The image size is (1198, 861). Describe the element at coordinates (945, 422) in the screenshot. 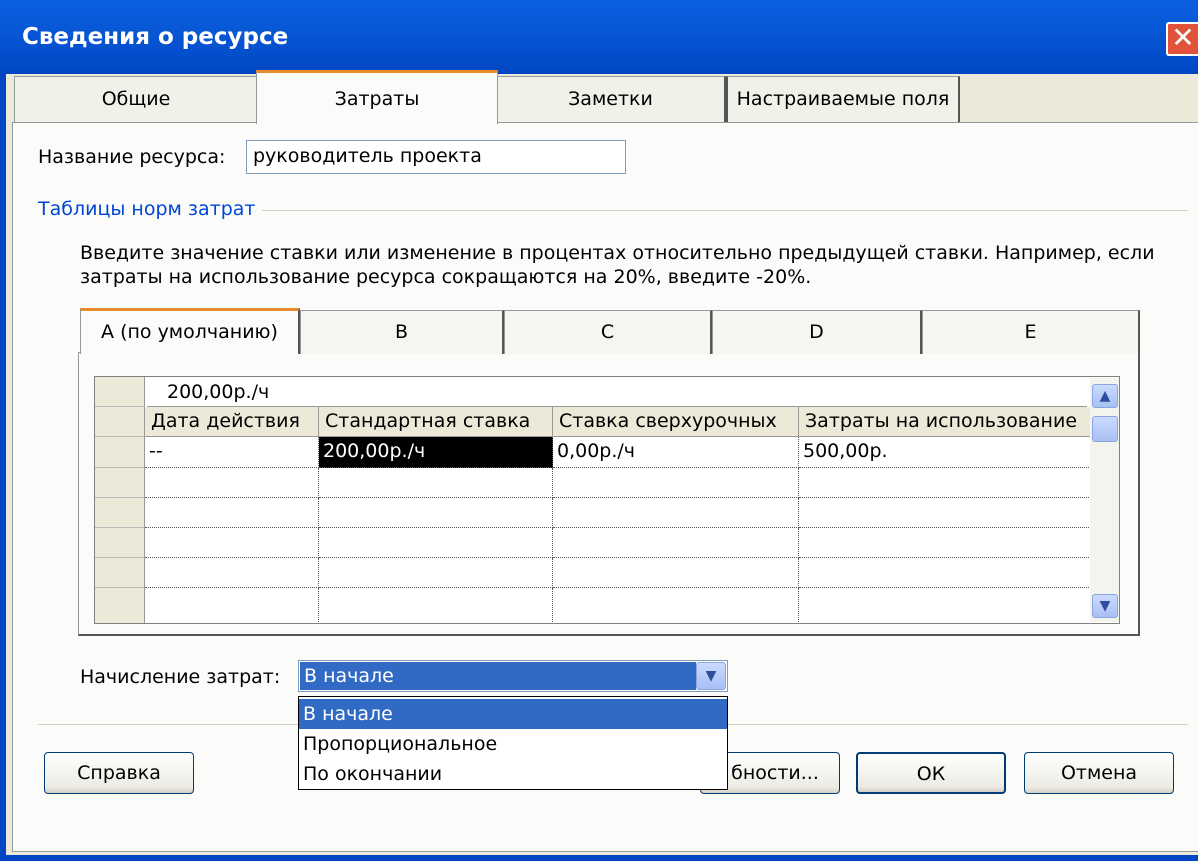

I see `column-header-per-use-cost: Затраты на использование` at that location.